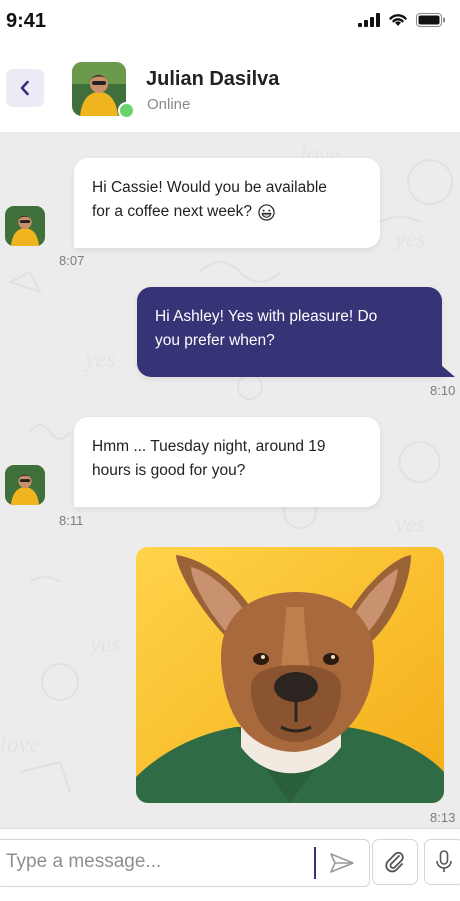 The height and width of the screenshot is (901, 460). I want to click on message-input, so click(157, 862).